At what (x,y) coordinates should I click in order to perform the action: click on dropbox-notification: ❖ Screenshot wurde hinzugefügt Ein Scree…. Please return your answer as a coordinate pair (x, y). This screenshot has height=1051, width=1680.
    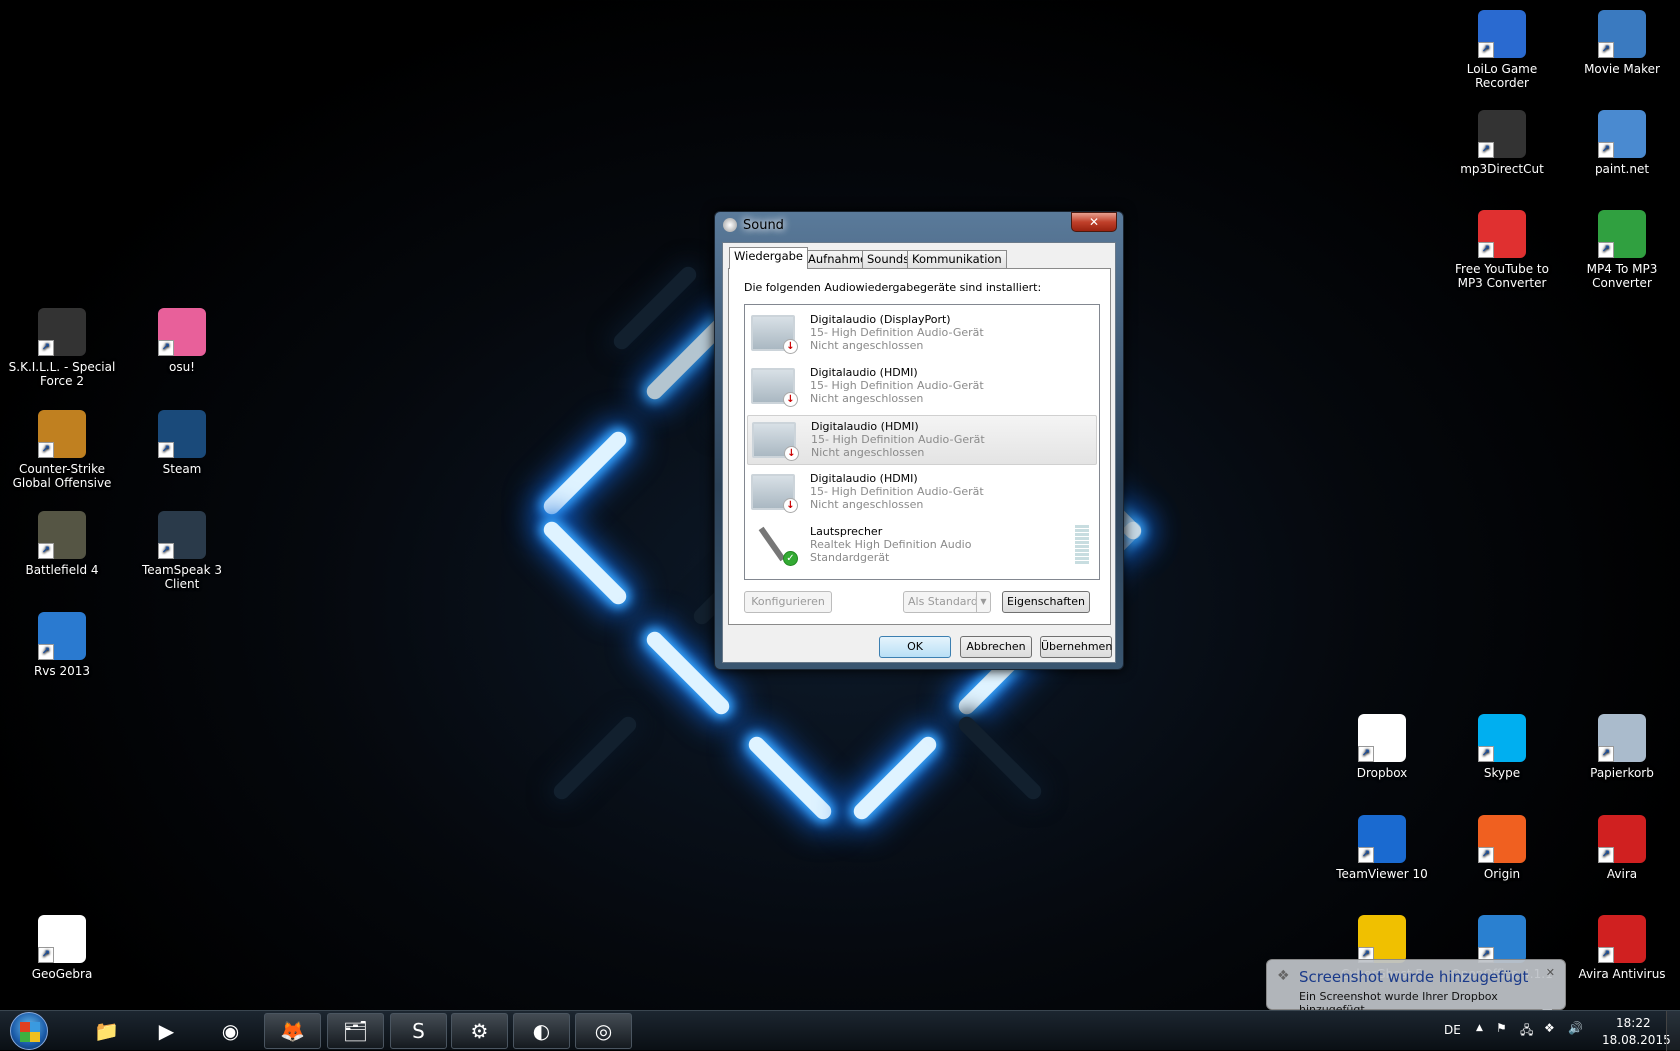
    Looking at the image, I should click on (1416, 989).